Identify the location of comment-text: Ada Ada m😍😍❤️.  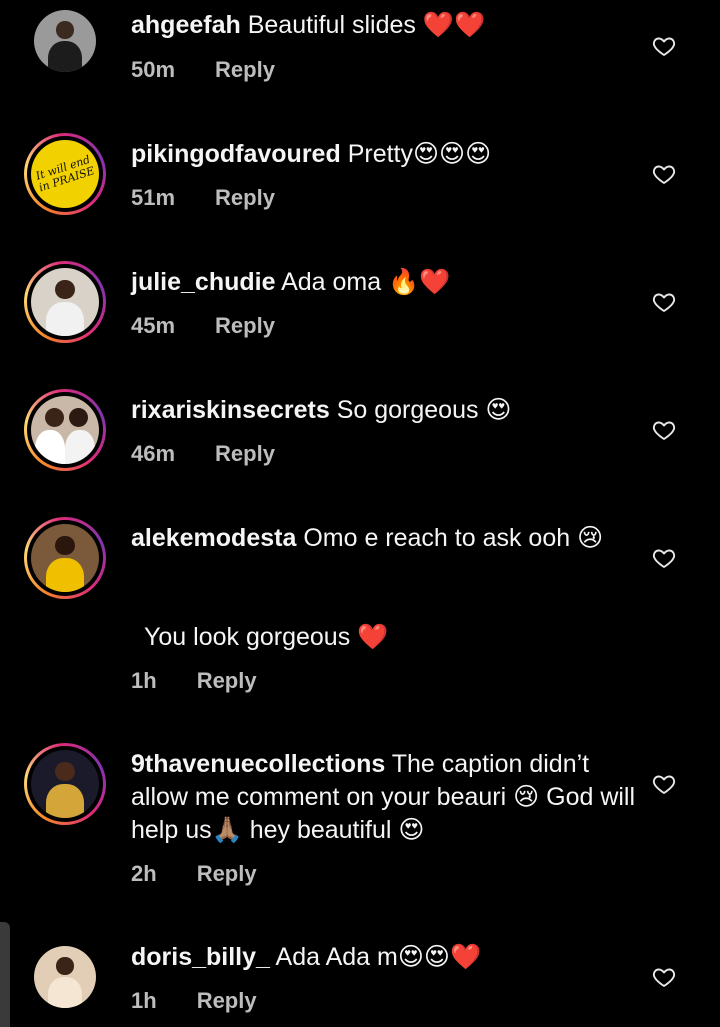
(378, 957).